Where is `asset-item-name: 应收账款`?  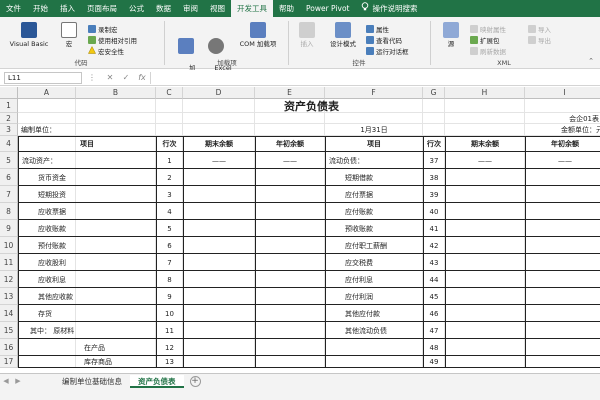 asset-item-name: 应收账款 is located at coordinates (87, 228).